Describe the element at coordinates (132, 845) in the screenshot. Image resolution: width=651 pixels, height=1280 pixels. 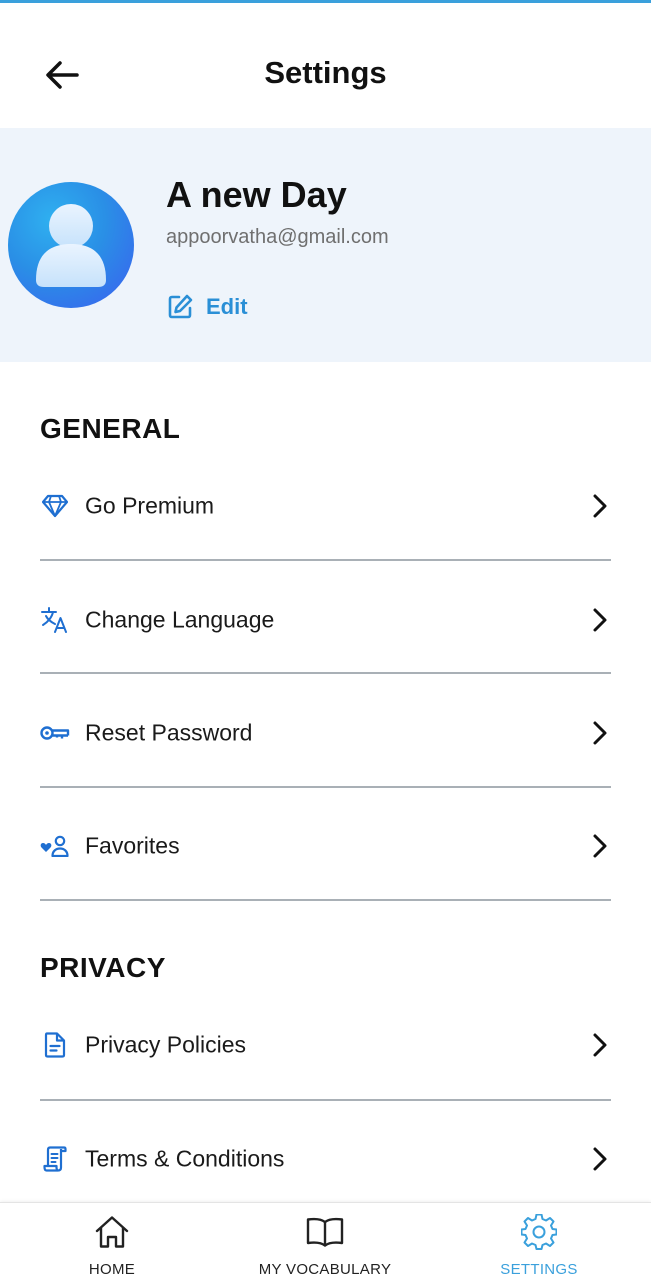
I see `settings-item-label: Favorites` at that location.